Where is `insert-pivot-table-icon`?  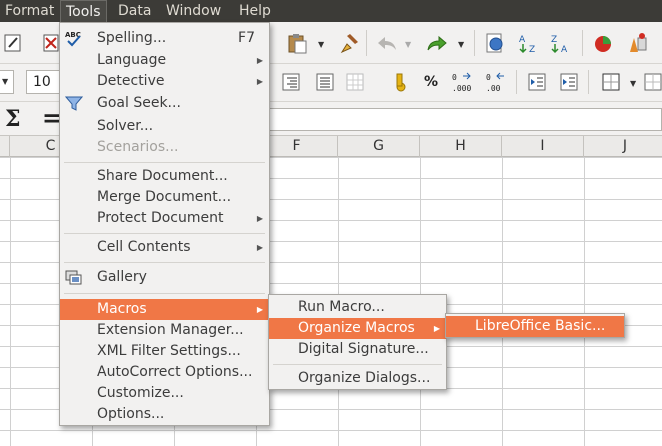 insert-pivot-table-icon is located at coordinates (637, 43).